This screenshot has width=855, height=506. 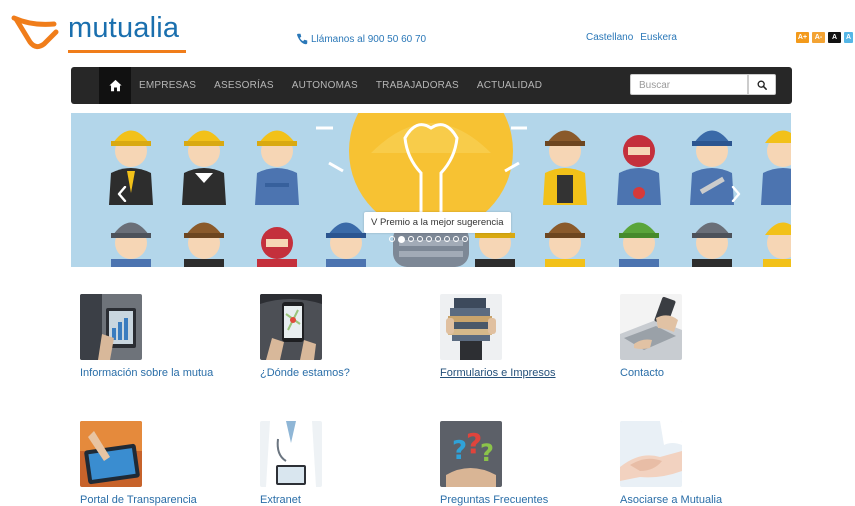 I want to click on font-alt-button: A, so click(x=848, y=37).